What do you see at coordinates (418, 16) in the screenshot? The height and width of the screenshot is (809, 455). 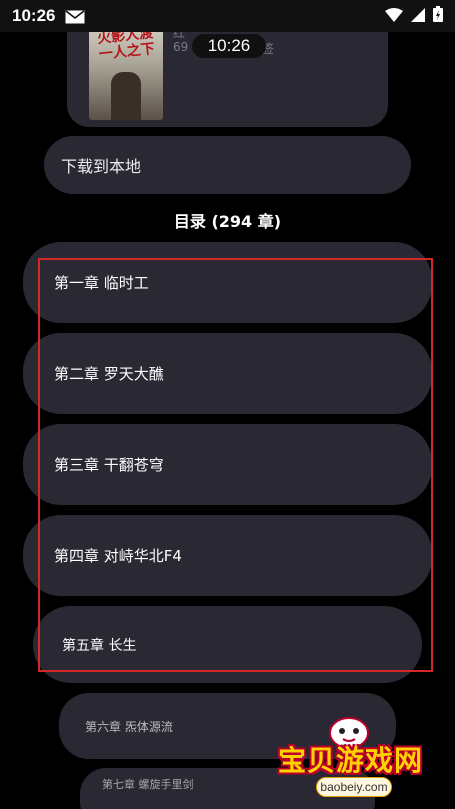 I see `signal-icon` at bounding box center [418, 16].